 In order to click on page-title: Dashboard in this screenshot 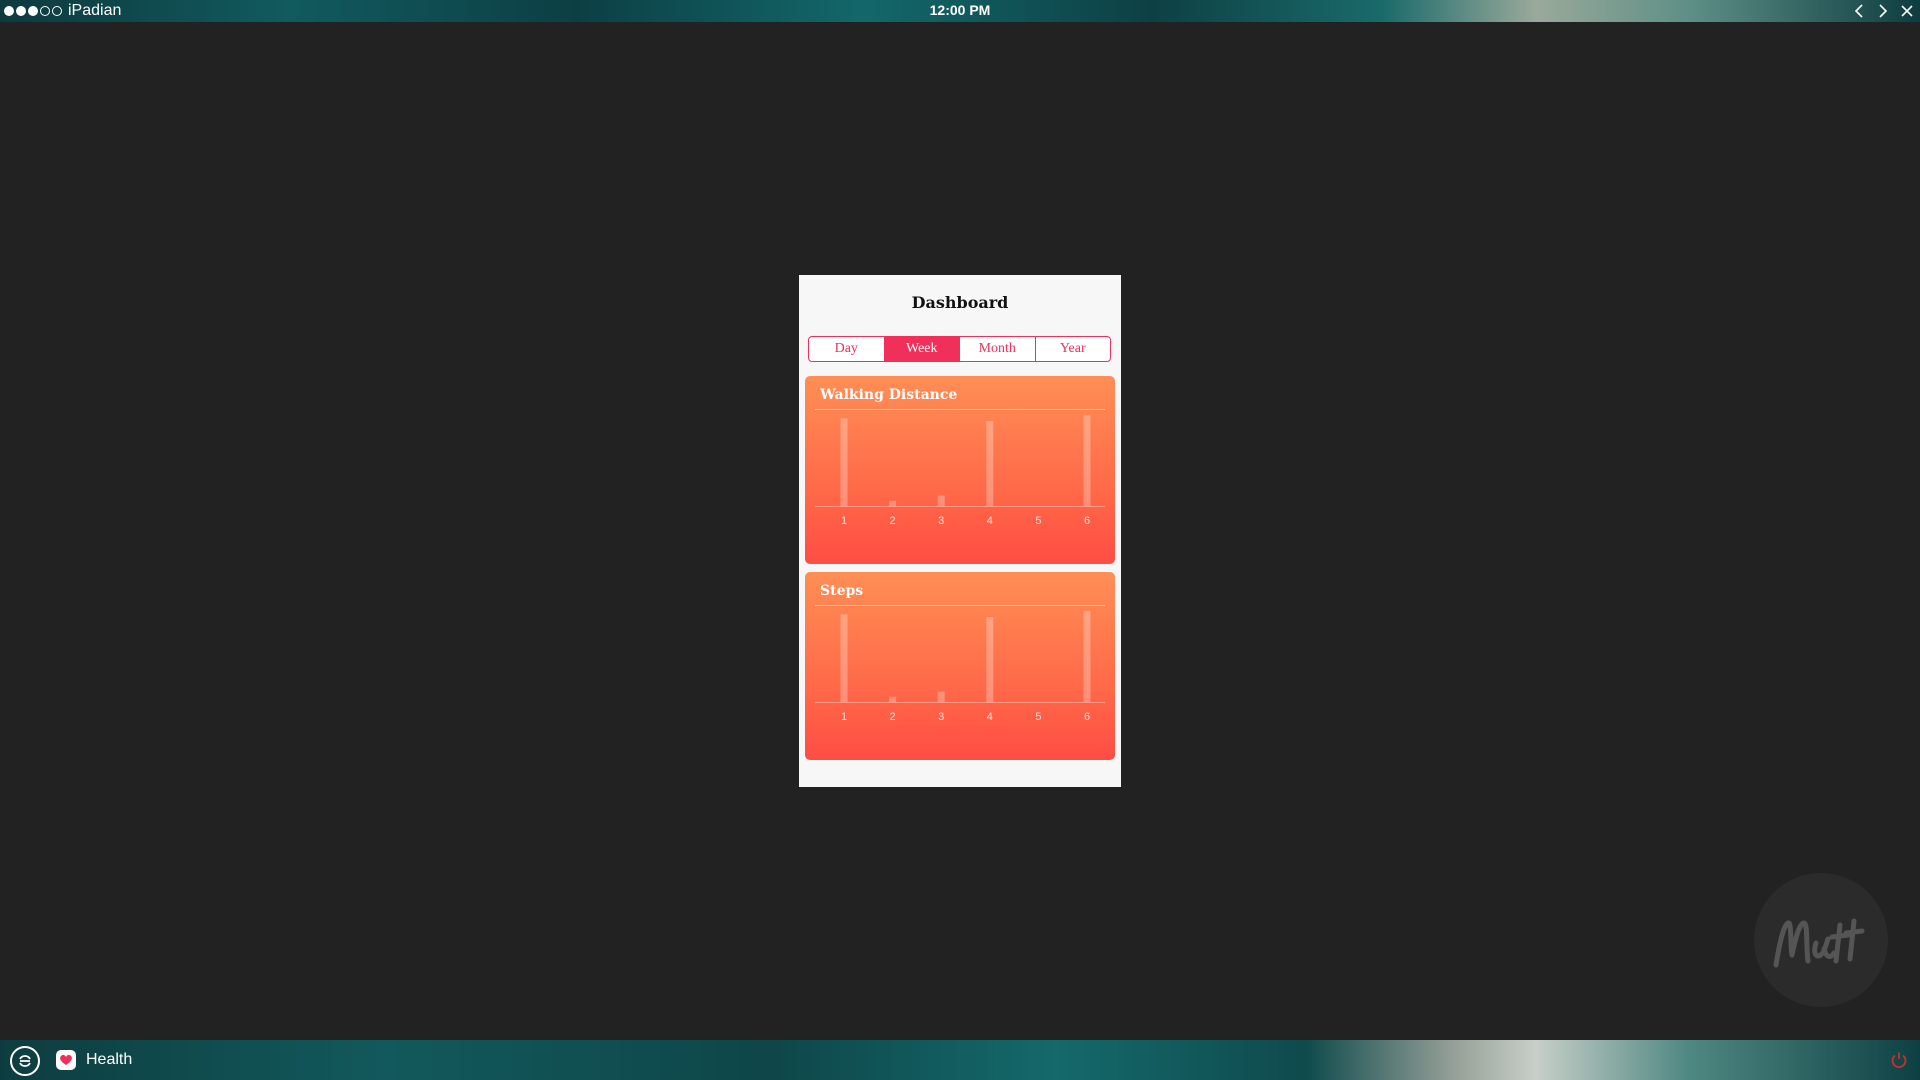, I will do `click(960, 302)`.